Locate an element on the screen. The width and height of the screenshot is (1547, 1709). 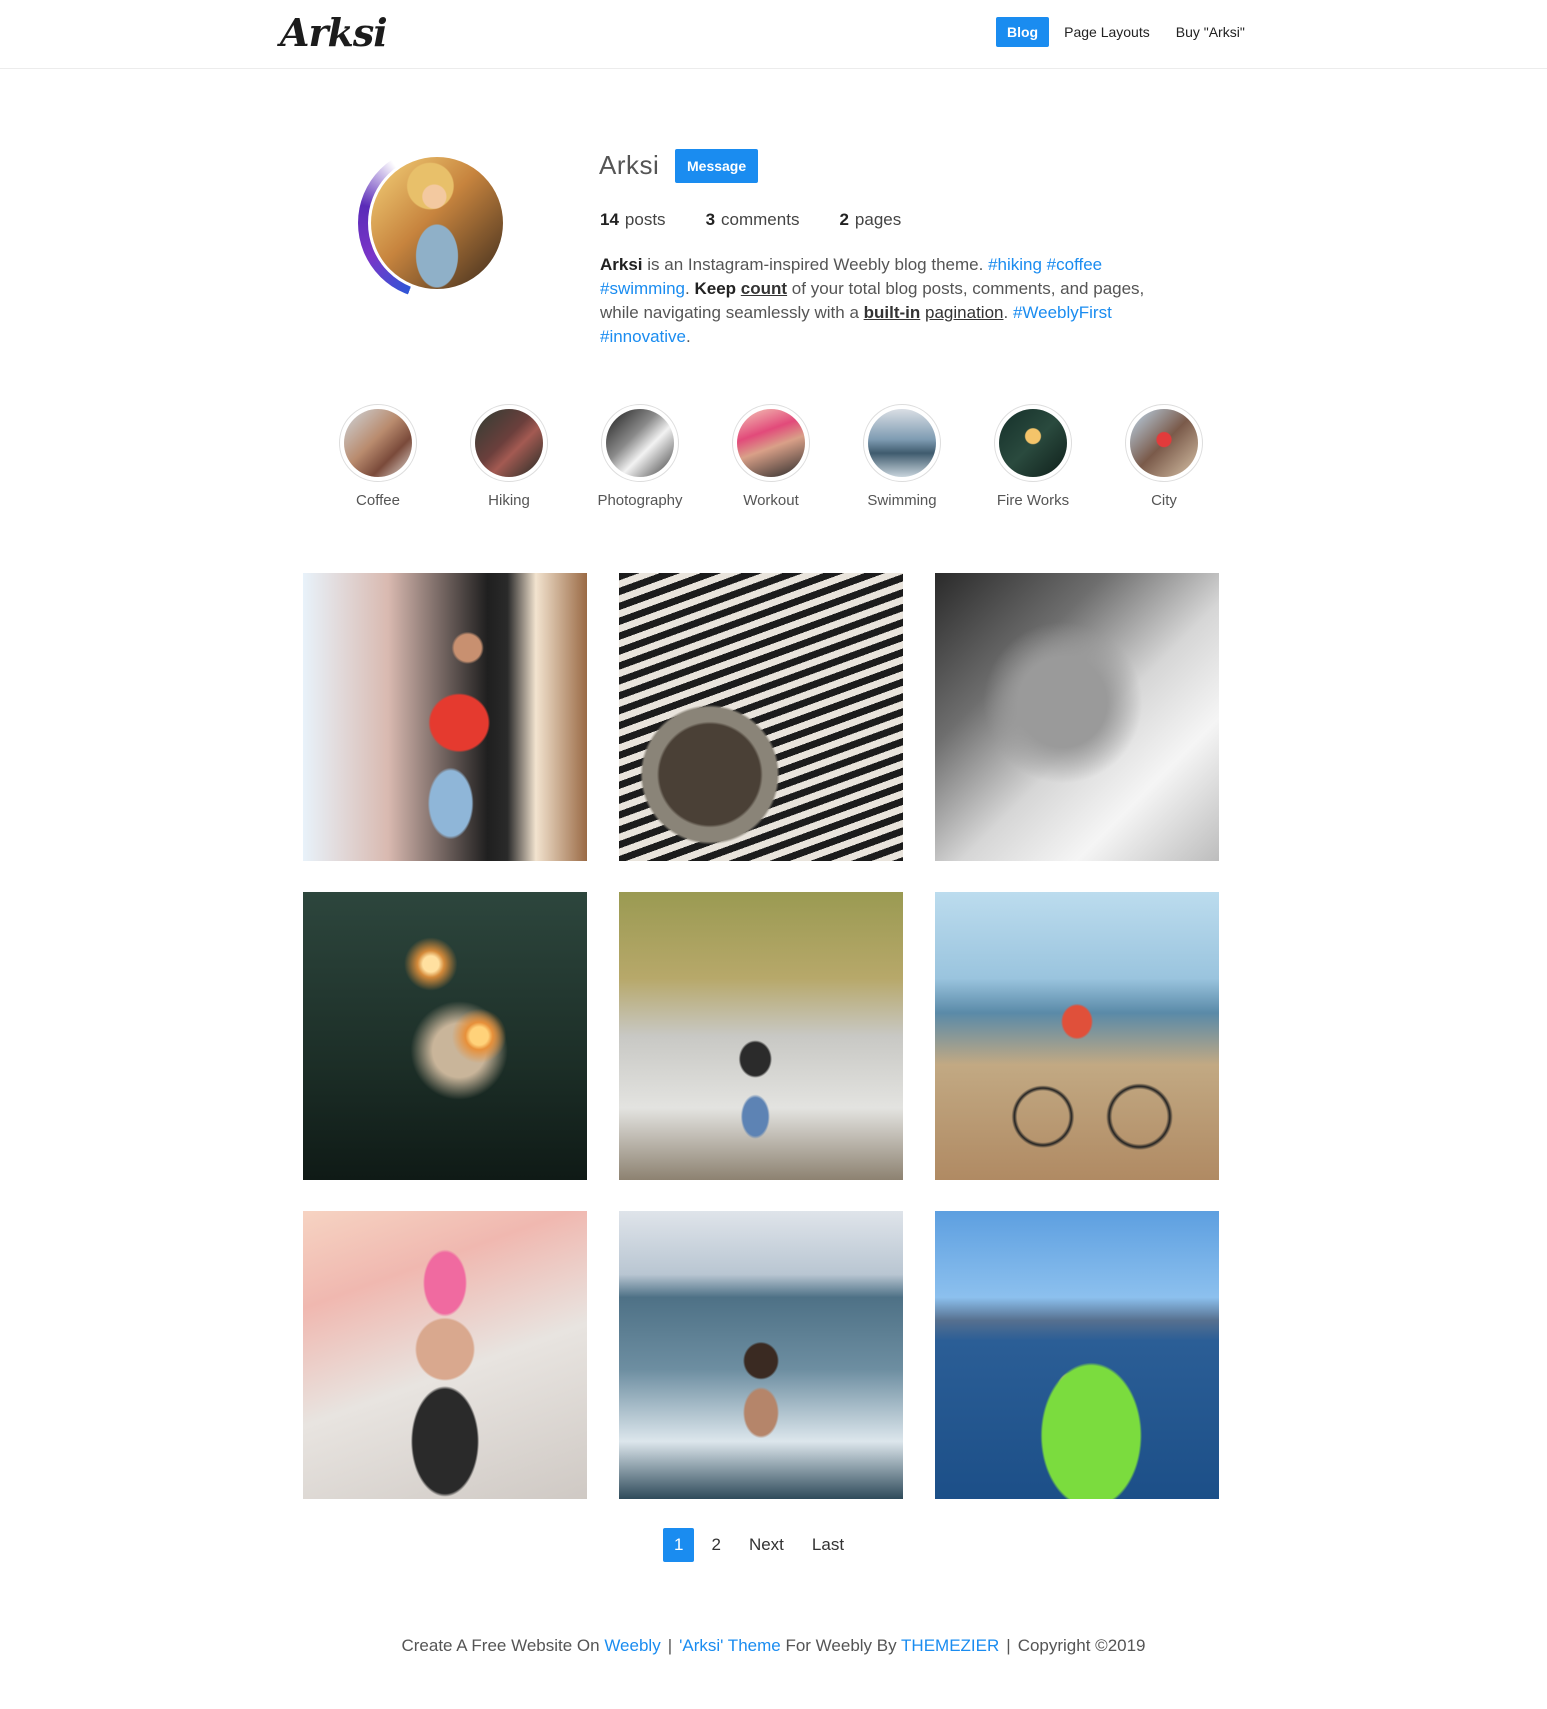
last-page-link: Last is located at coordinates (828, 1545).